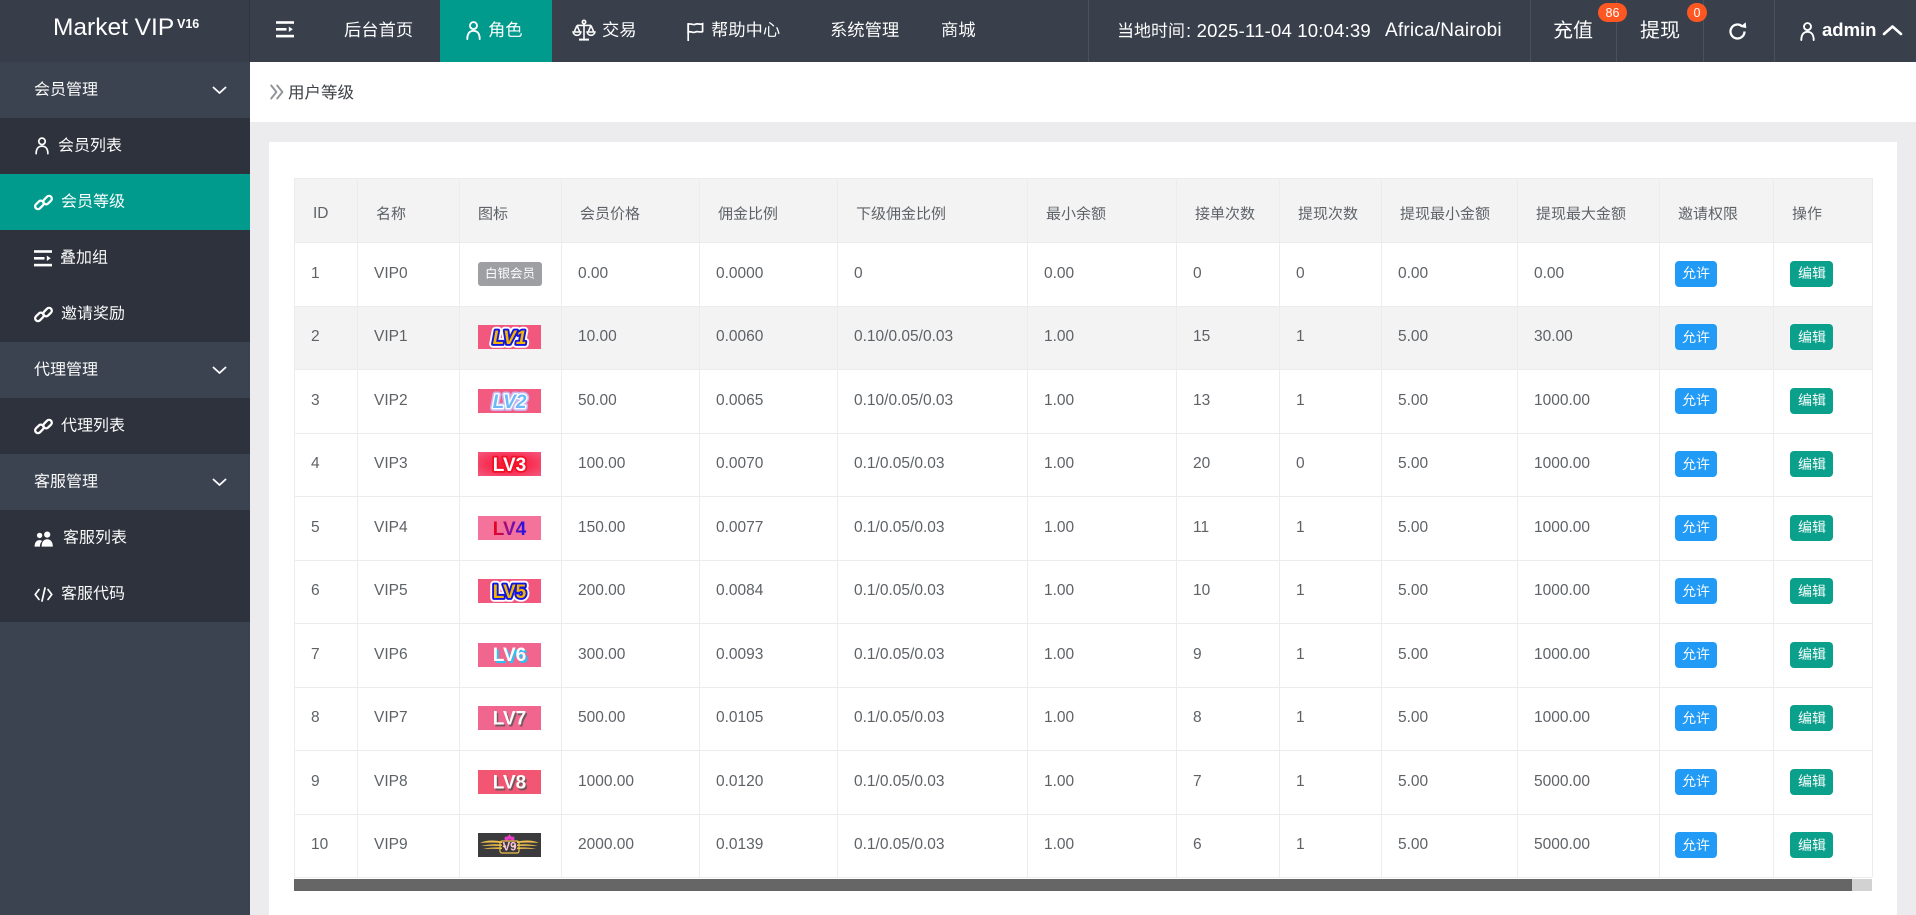  Describe the element at coordinates (510, 529) in the screenshot. I see `svg-text: LV4` at that location.